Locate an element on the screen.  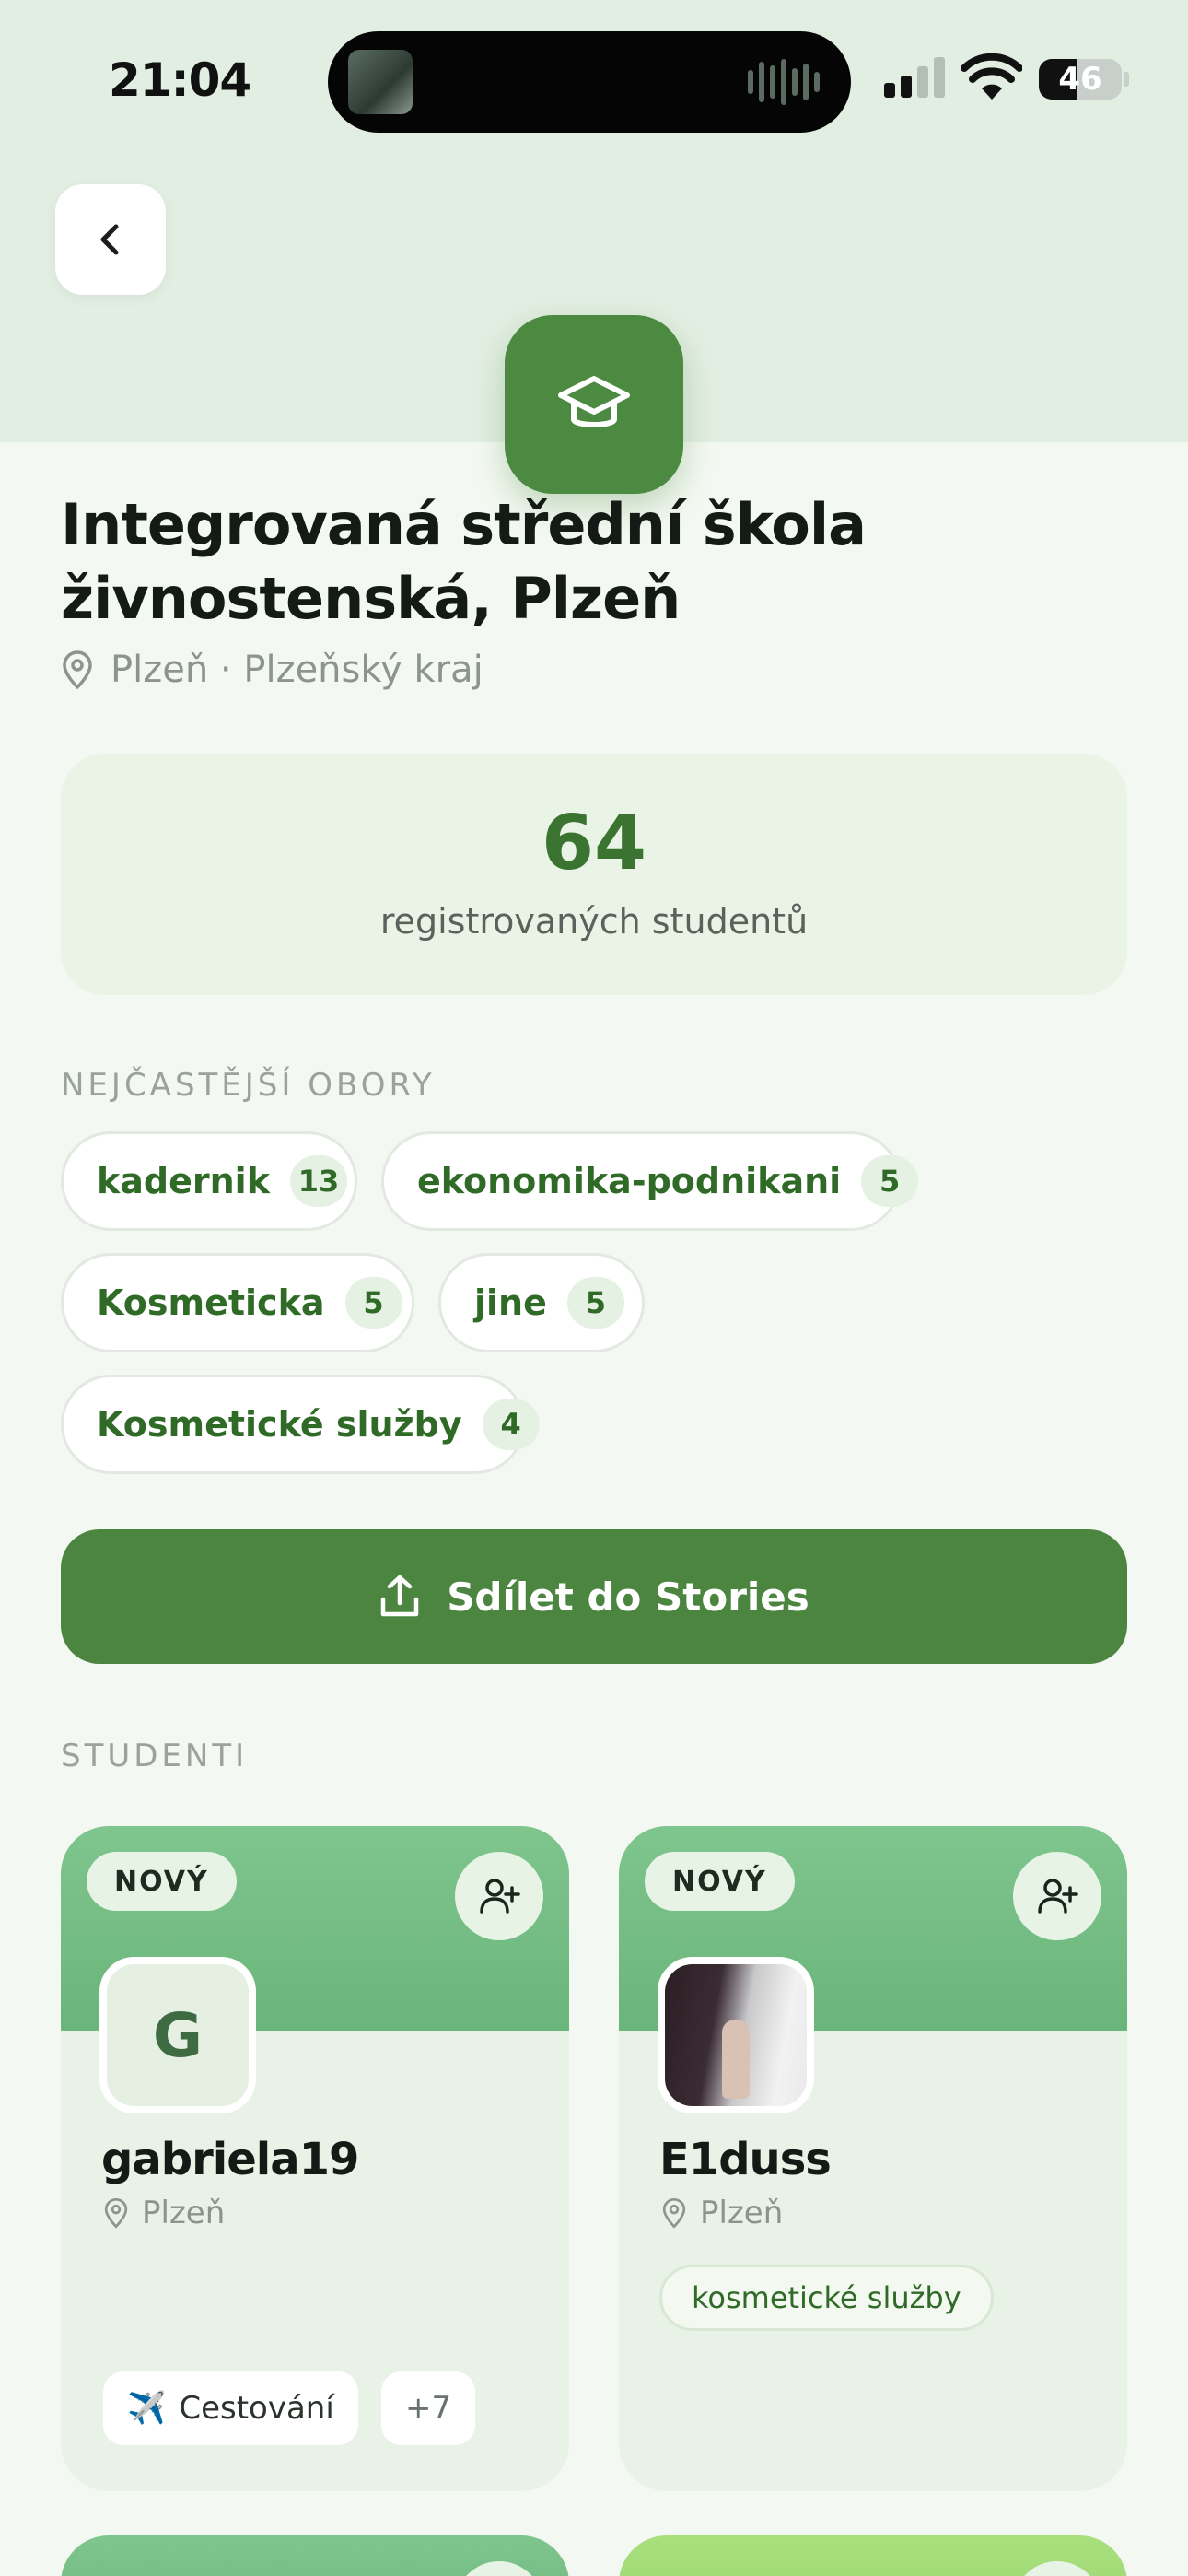
field-chip: kadernik 13 is located at coordinates (209, 1181).